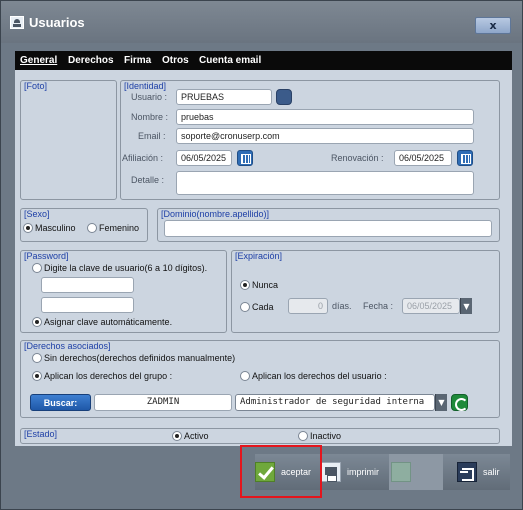 The height and width of the screenshot is (510, 523). Describe the element at coordinates (57, 22) in the screenshot. I see `window-title: Usuarios` at that location.